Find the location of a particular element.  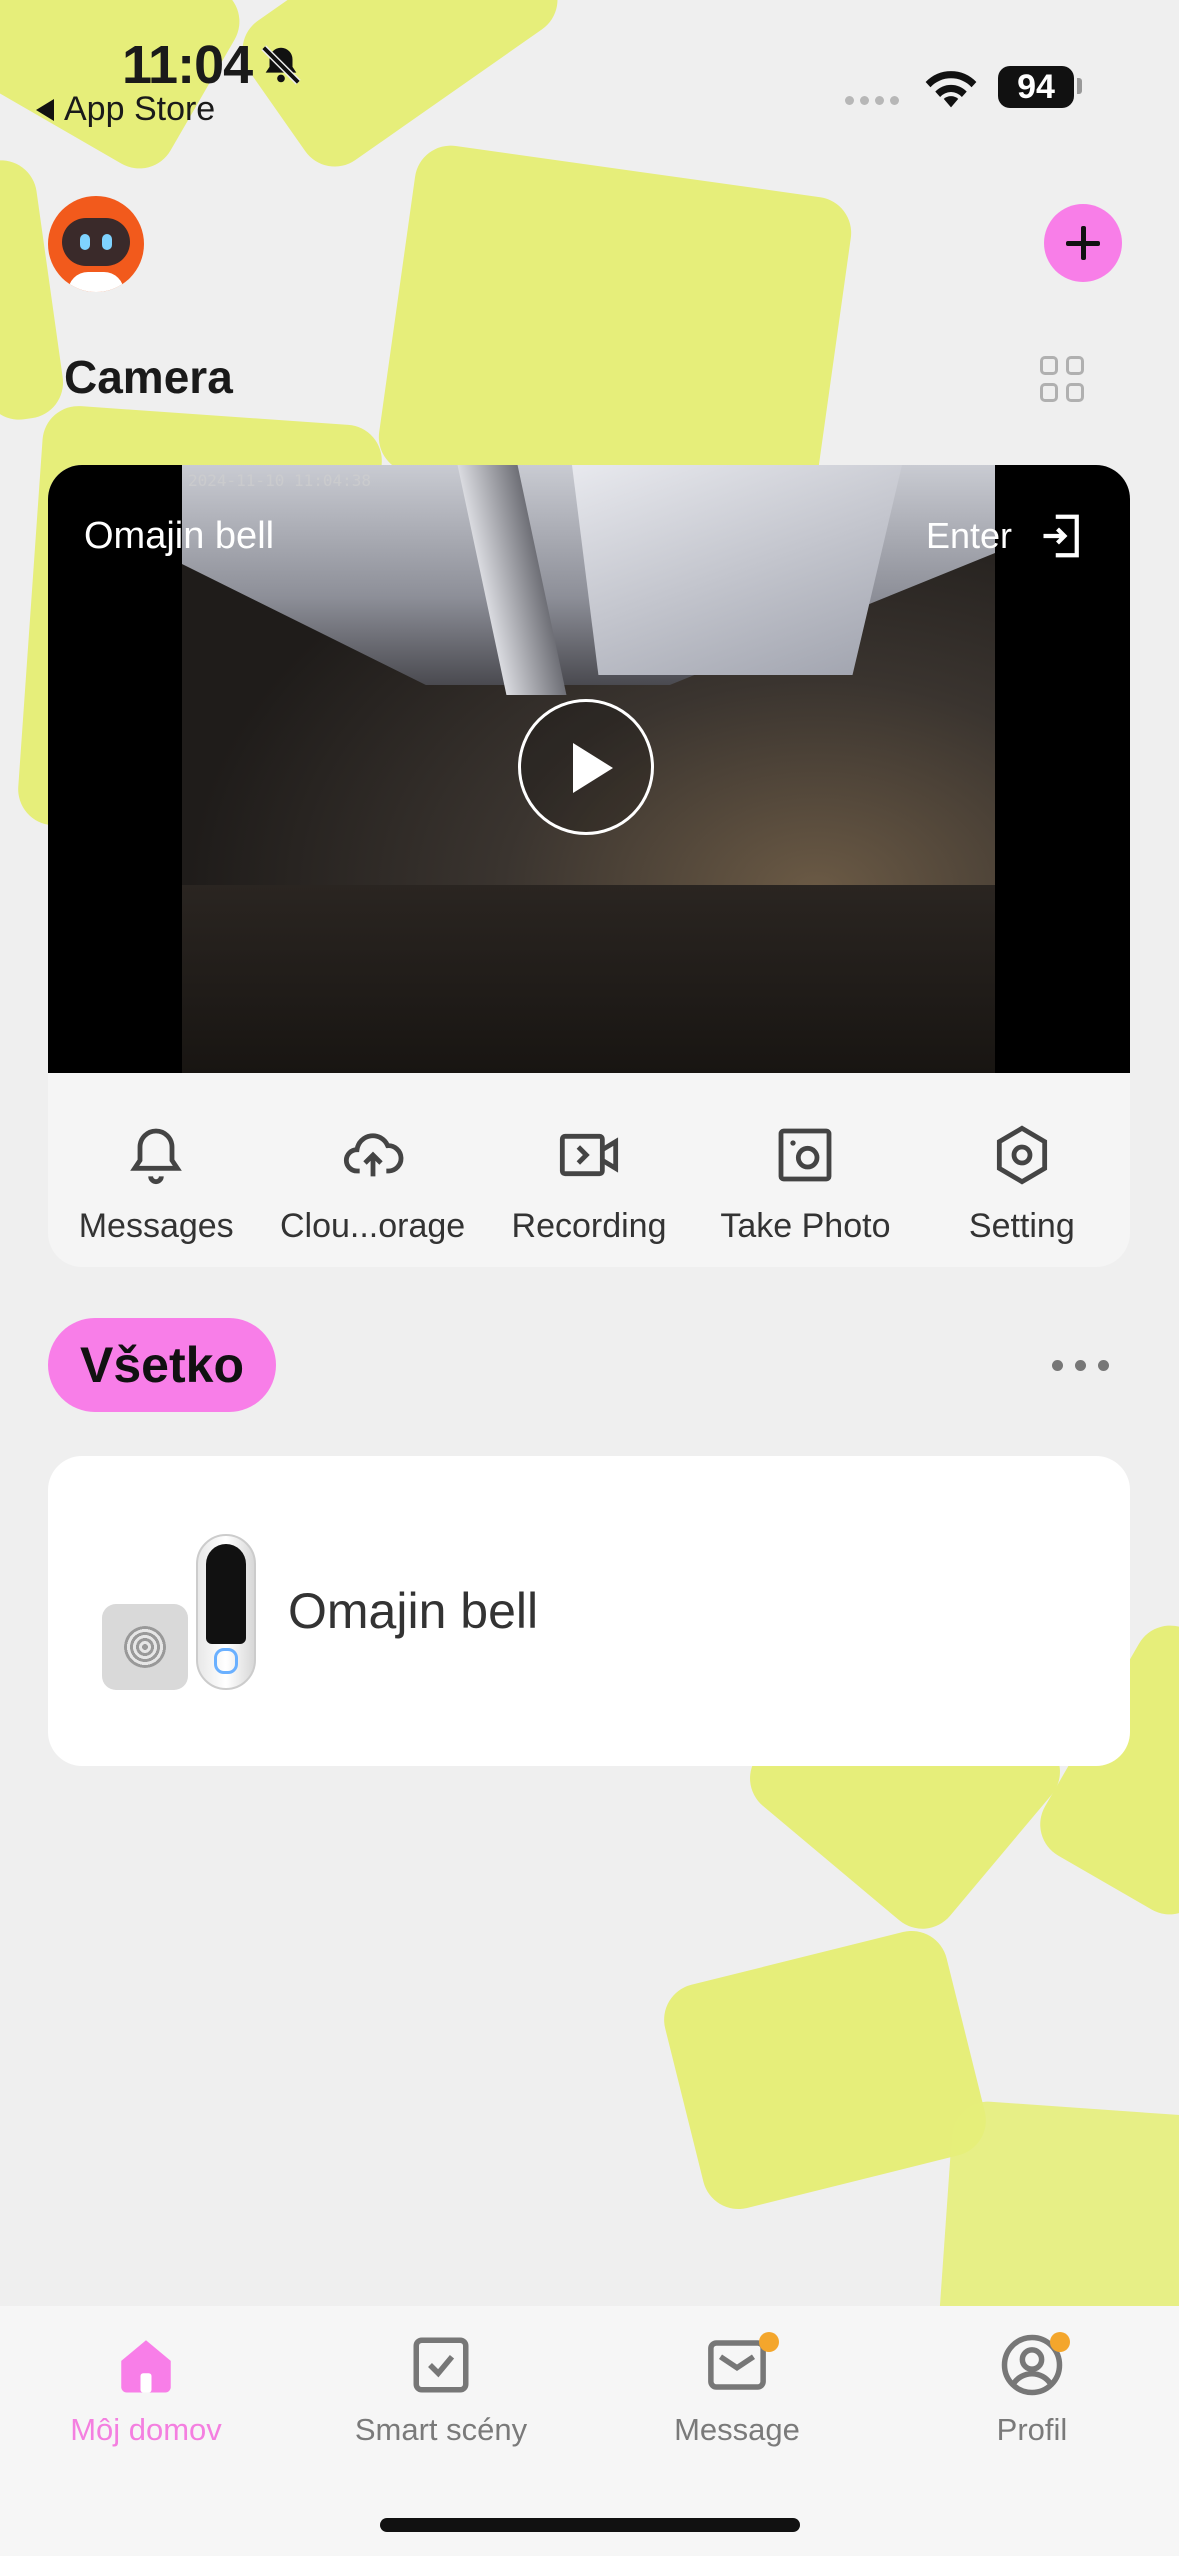

section-title: Camera is located at coordinates (148, 377).